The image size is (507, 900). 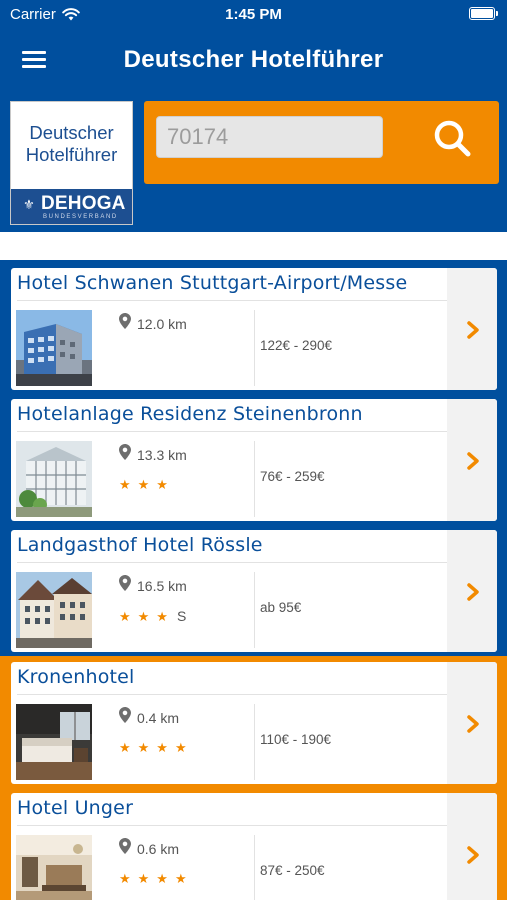 I want to click on search-panel, so click(x=321, y=142).